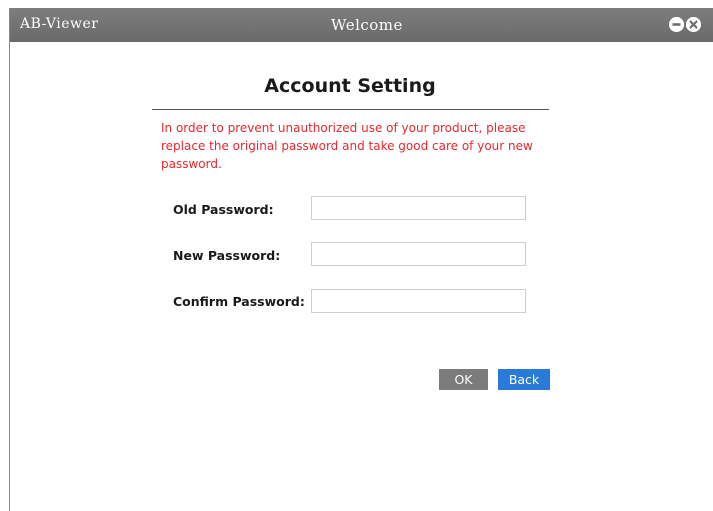 Image resolution: width=713 pixels, height=511 pixels. Describe the element at coordinates (227, 255) in the screenshot. I see `new-password-label: New Password:` at that location.